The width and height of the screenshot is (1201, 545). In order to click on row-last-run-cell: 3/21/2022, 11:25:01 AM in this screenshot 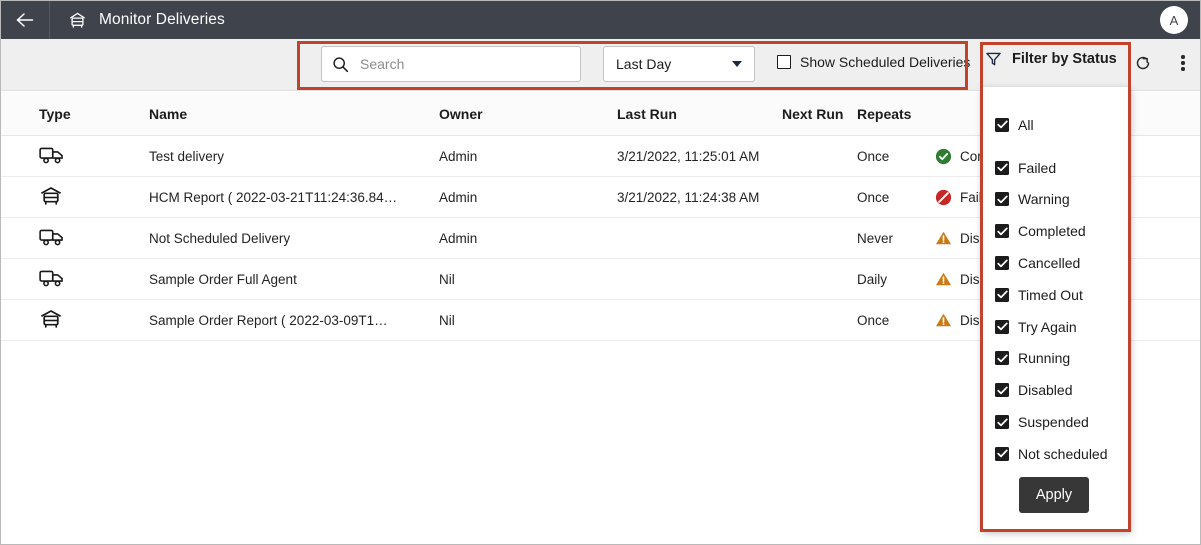, I will do `click(688, 156)`.